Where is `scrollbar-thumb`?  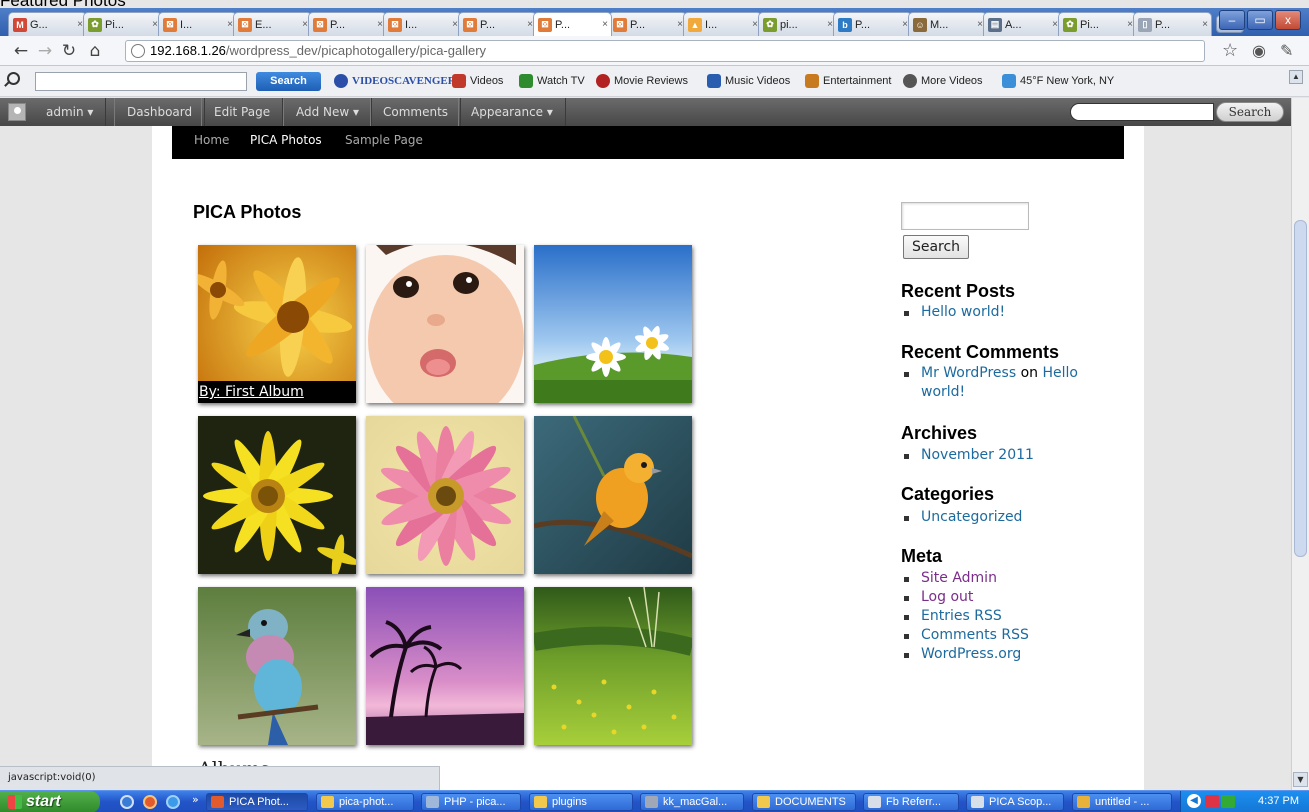
scrollbar-thumb is located at coordinates (1300, 388).